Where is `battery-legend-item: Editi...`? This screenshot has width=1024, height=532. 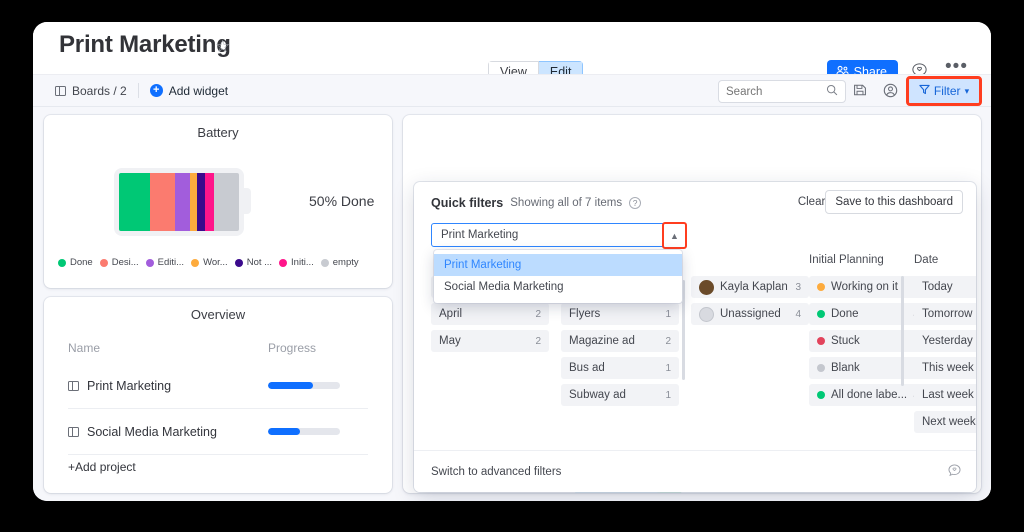
battery-legend-item: Editi... is located at coordinates (165, 262).